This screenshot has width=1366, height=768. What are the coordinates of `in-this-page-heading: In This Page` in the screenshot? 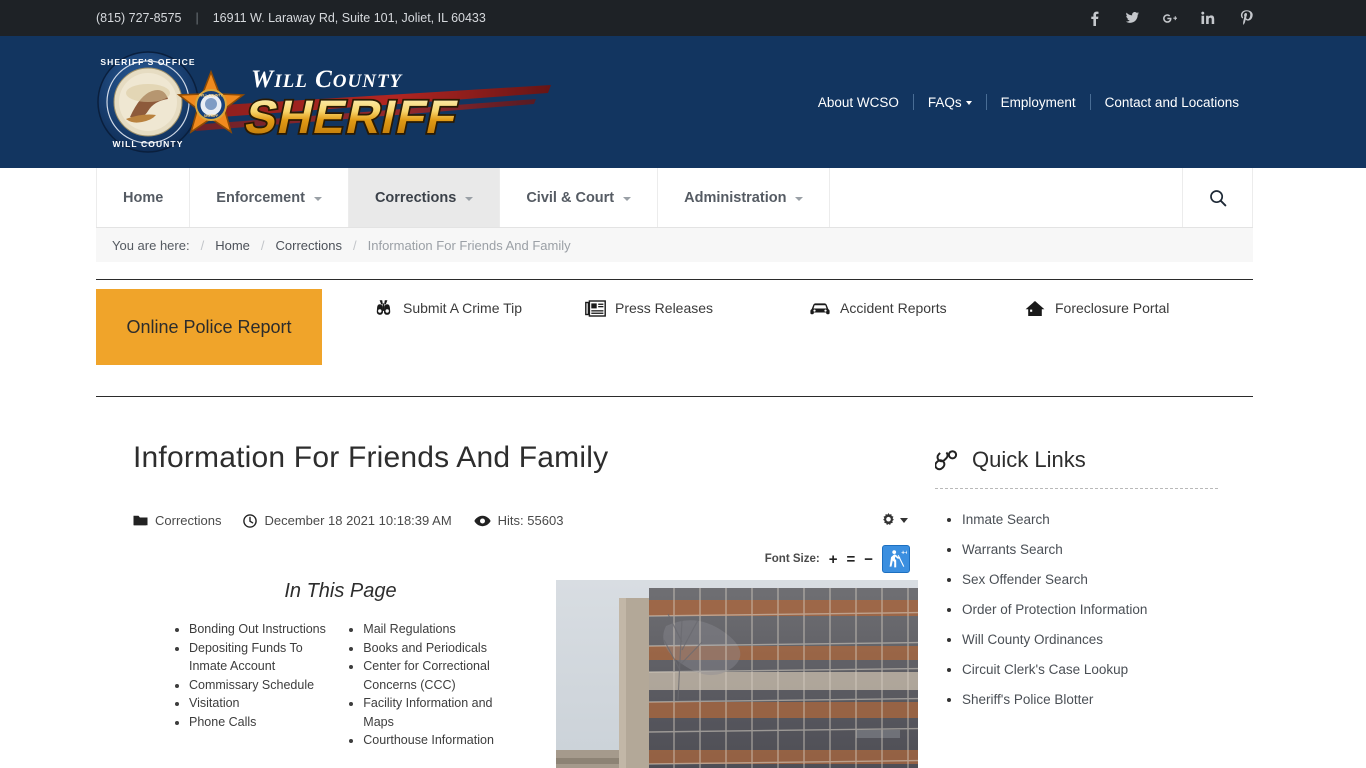 It's located at (340, 591).